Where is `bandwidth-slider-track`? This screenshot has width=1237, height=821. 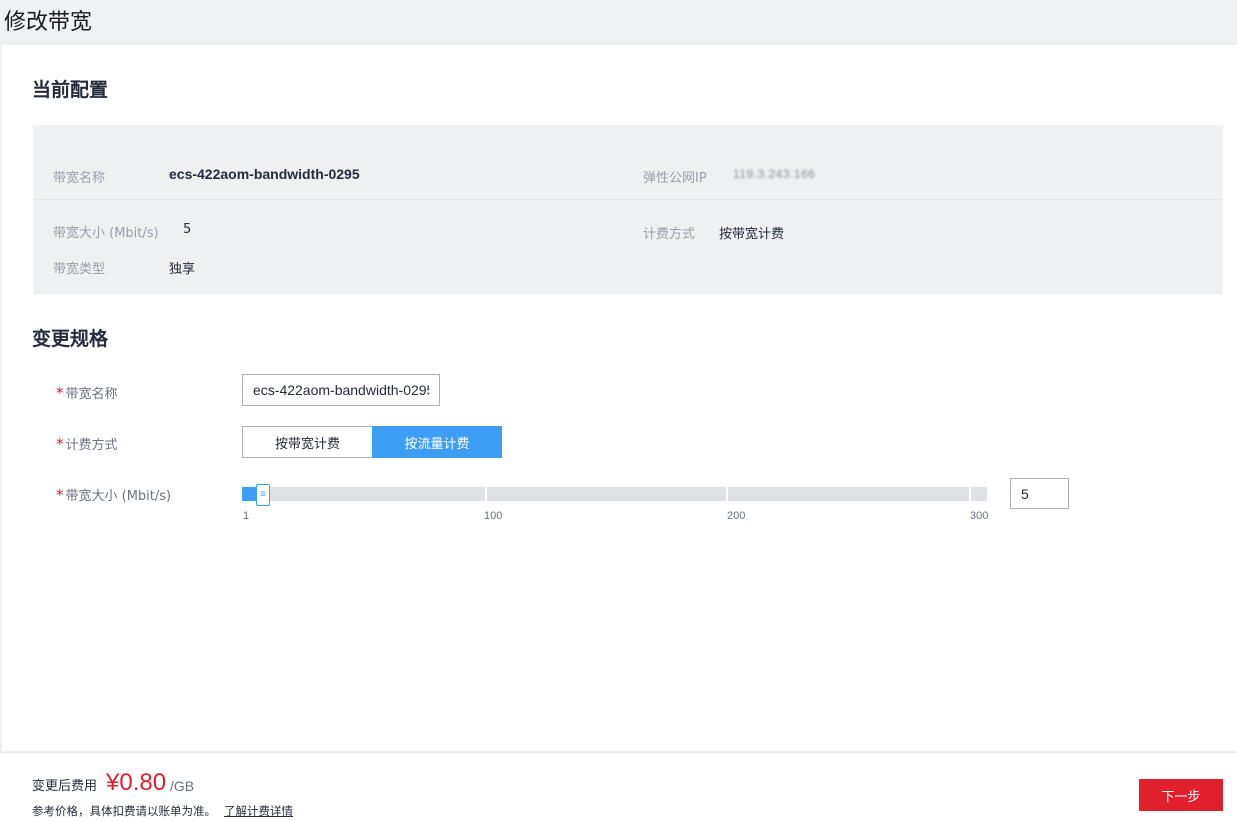
bandwidth-slider-track is located at coordinates (614, 494).